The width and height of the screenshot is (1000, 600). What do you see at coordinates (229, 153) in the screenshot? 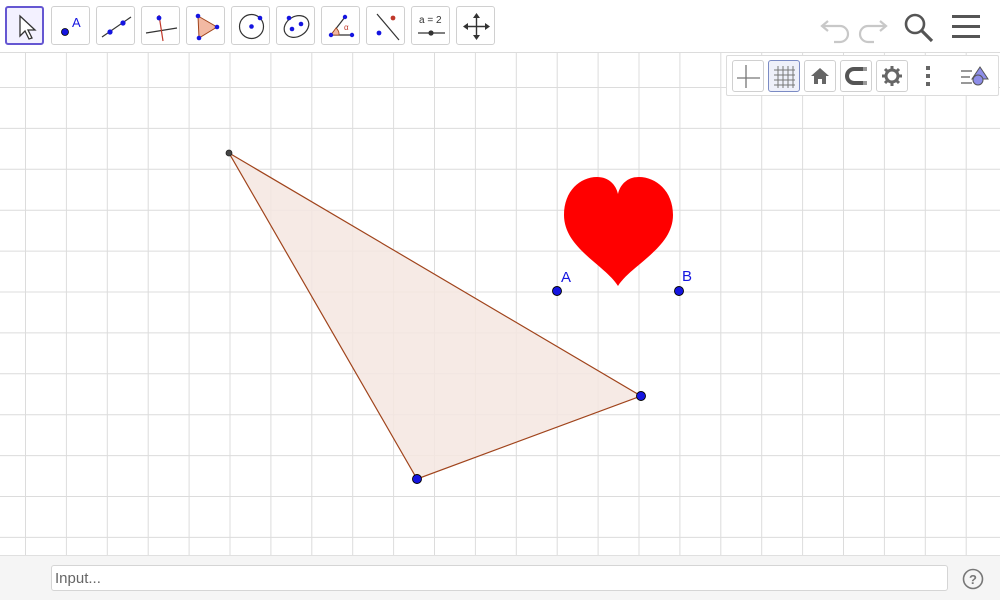
I see `triangle-vertex-top` at bounding box center [229, 153].